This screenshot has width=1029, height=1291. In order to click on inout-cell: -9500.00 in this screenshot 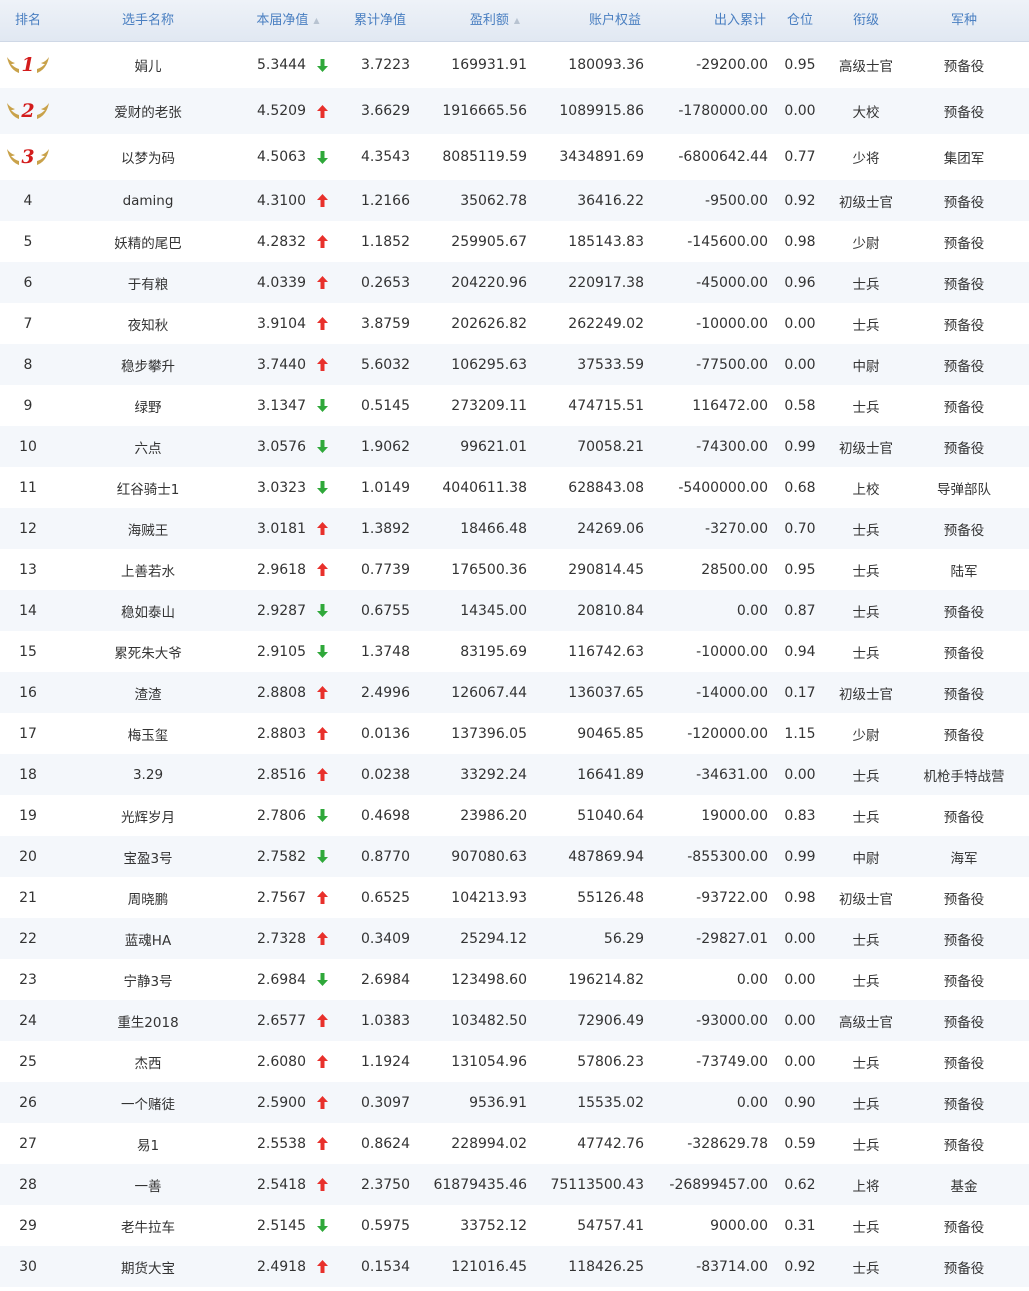, I will do `click(736, 200)`.